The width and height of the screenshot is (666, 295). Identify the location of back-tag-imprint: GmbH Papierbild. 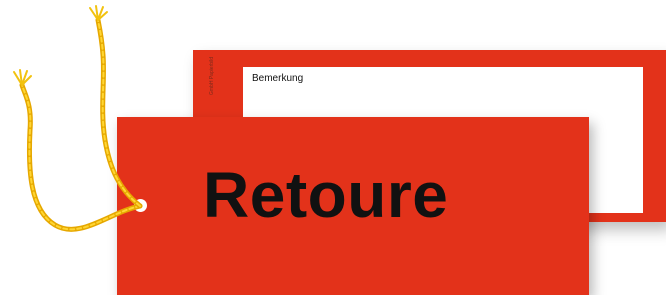
(212, 75).